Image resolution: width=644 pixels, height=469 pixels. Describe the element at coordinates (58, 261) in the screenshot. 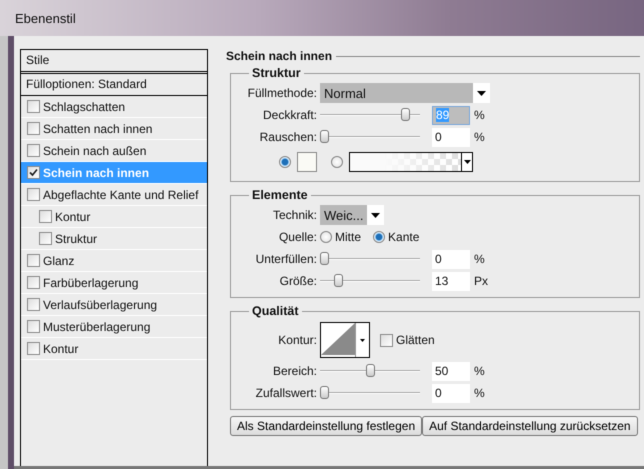

I see `style-name: Glanz` at that location.